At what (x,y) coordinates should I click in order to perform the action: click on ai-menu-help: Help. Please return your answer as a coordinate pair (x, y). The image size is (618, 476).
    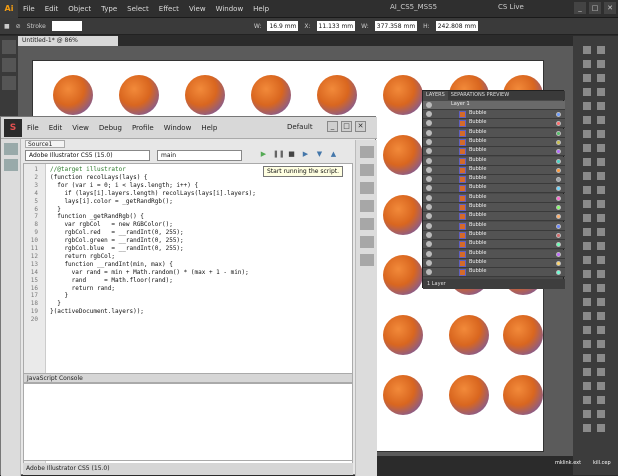
    Looking at the image, I should click on (261, 9).